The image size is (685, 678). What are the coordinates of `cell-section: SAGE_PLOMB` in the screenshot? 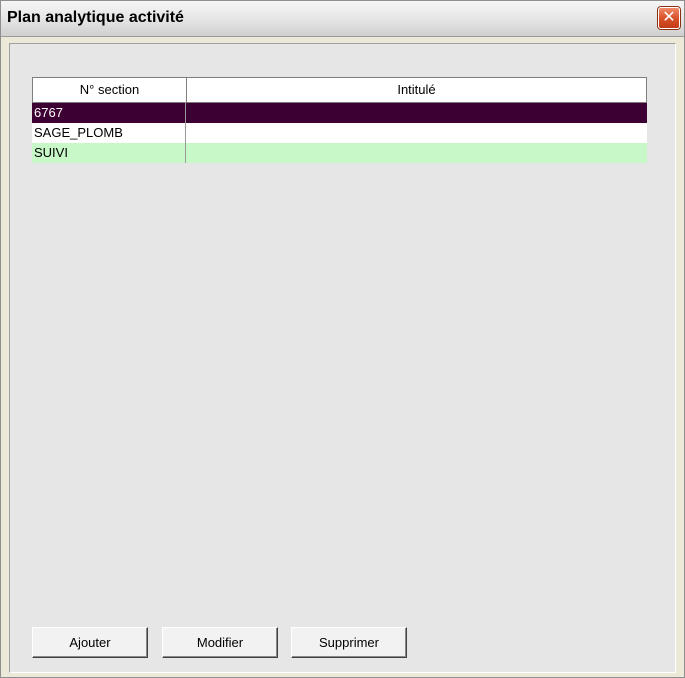 It's located at (109, 133).